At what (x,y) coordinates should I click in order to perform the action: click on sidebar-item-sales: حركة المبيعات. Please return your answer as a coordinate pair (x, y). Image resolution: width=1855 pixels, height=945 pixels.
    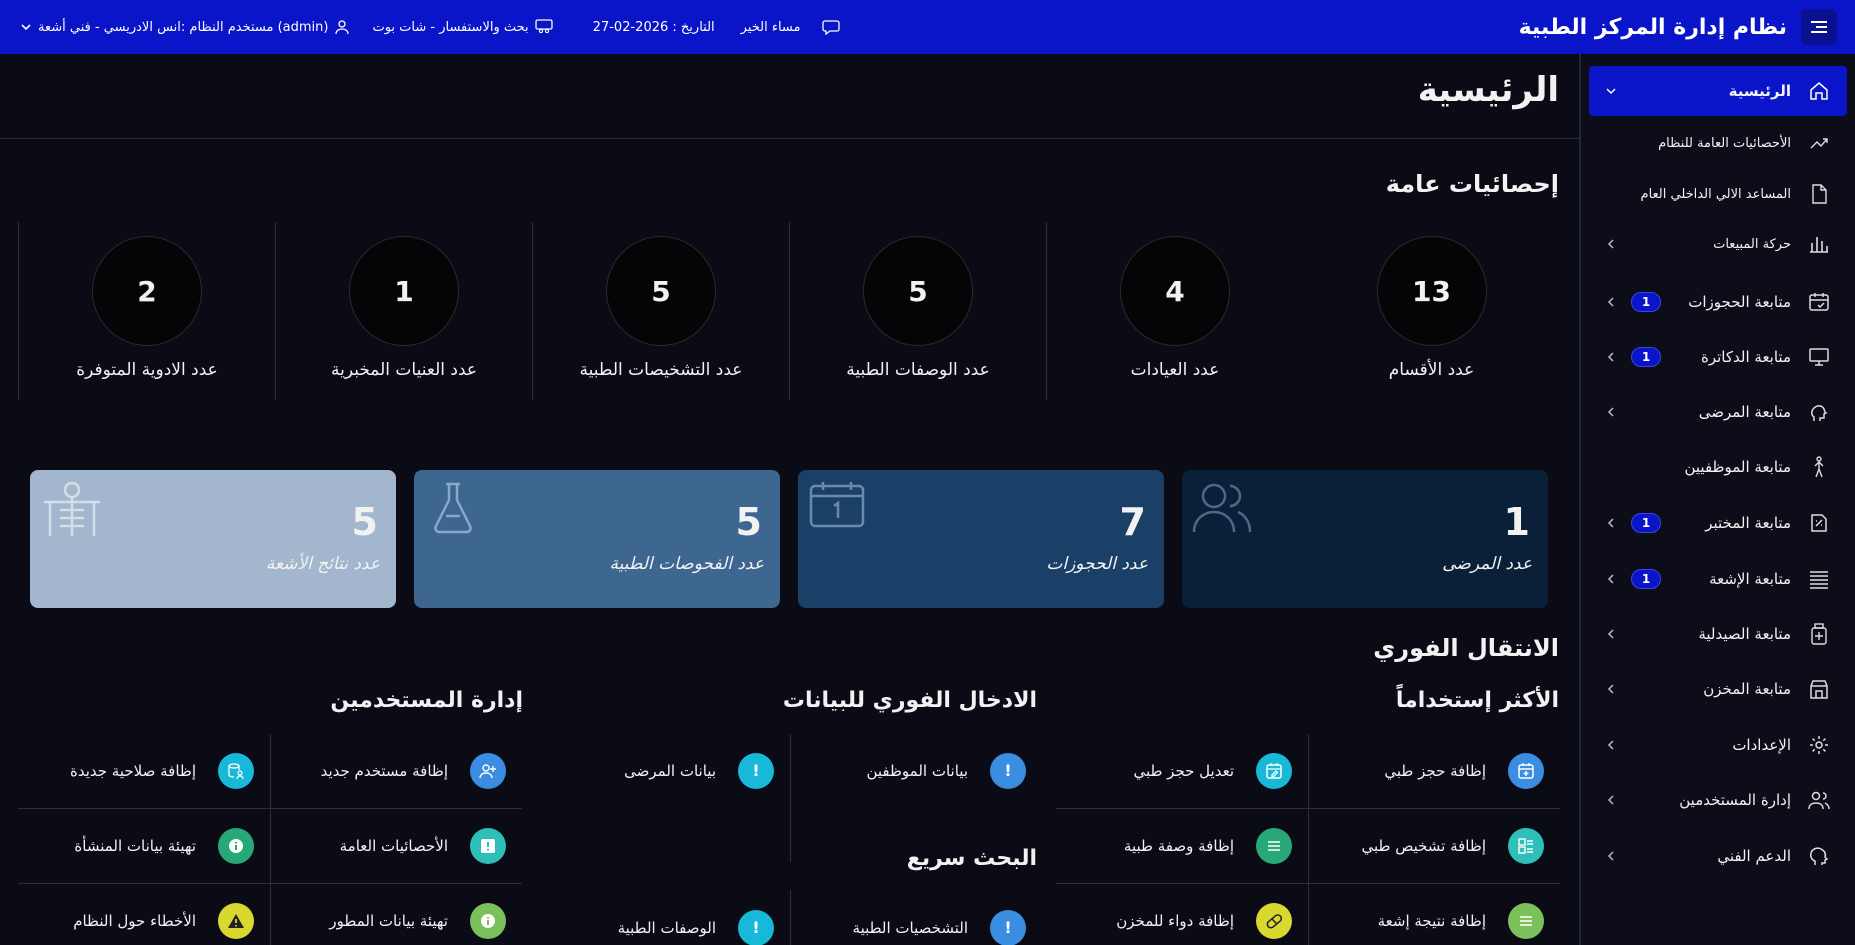
    Looking at the image, I should click on (1718, 244).